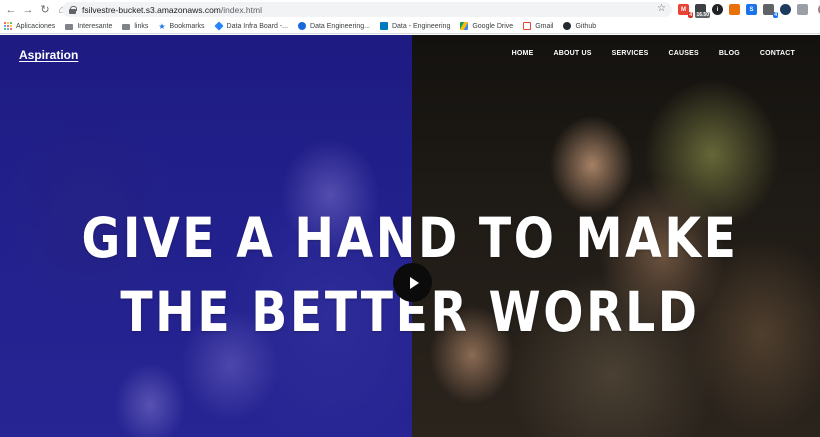  I want to click on play-icon, so click(414, 282).